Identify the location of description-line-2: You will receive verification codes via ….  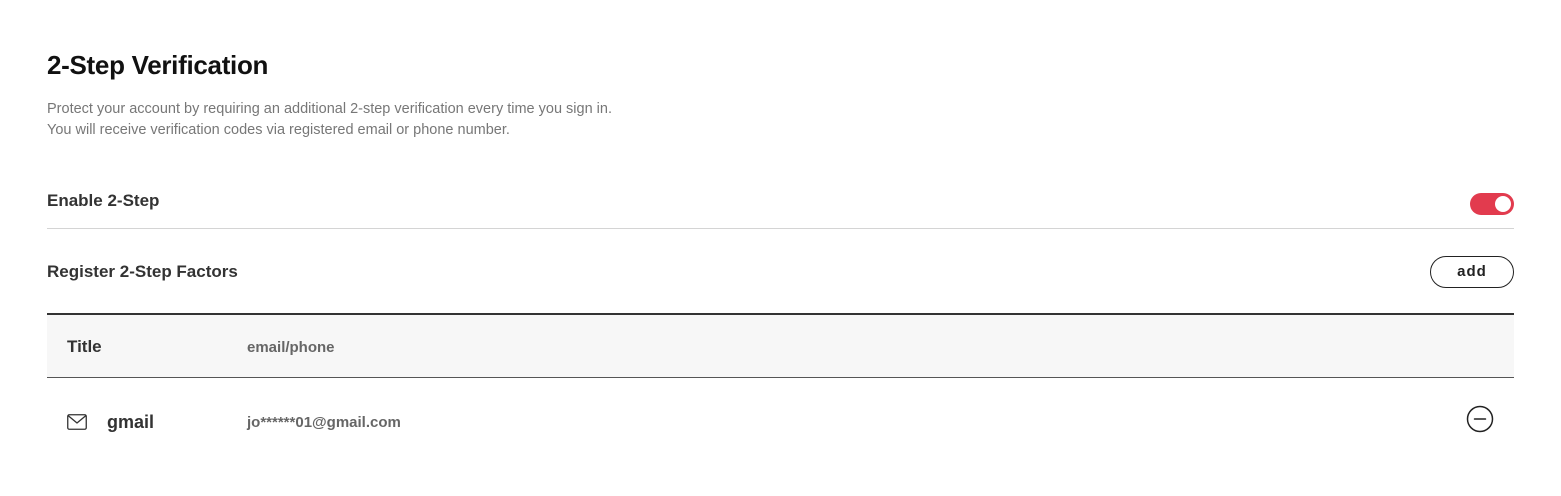
(278, 130).